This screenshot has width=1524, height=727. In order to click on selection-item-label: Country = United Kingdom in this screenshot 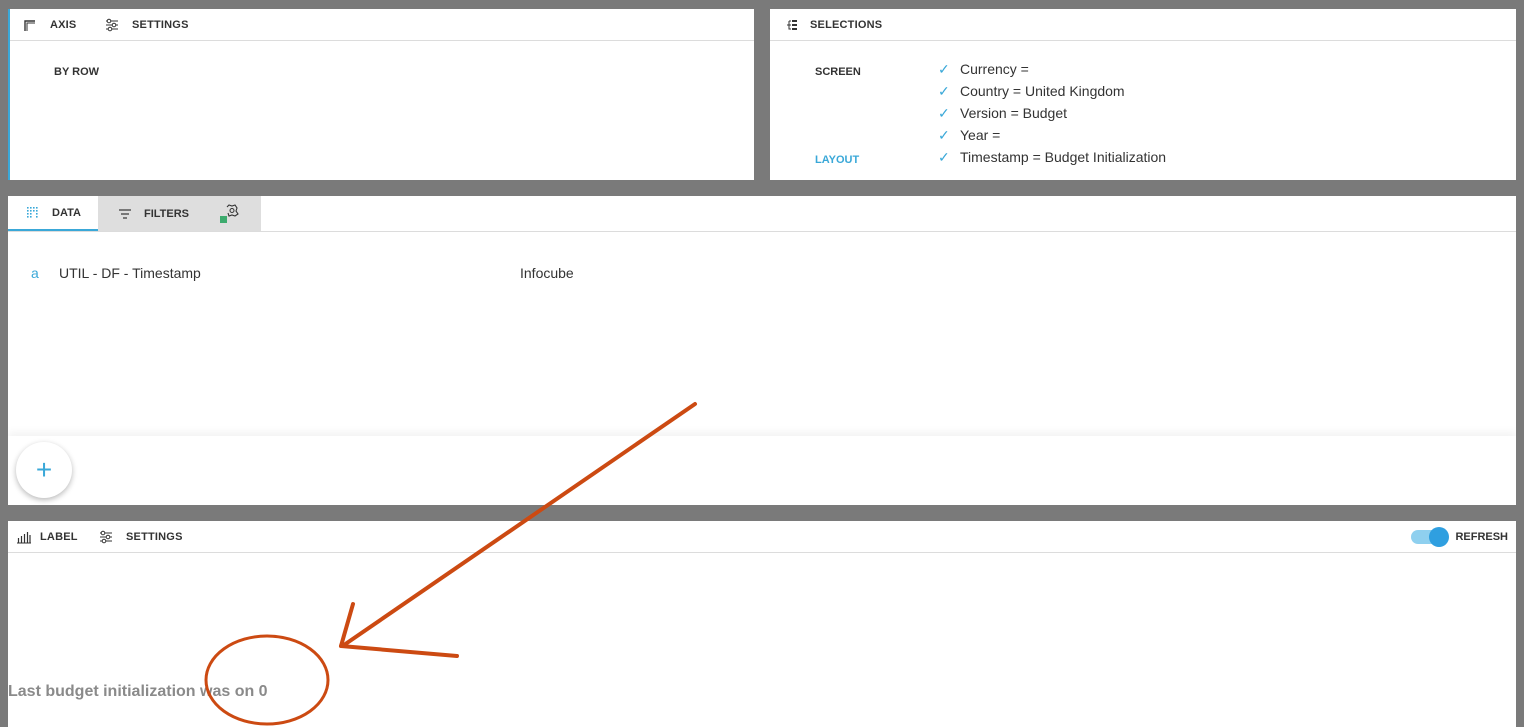, I will do `click(1042, 91)`.